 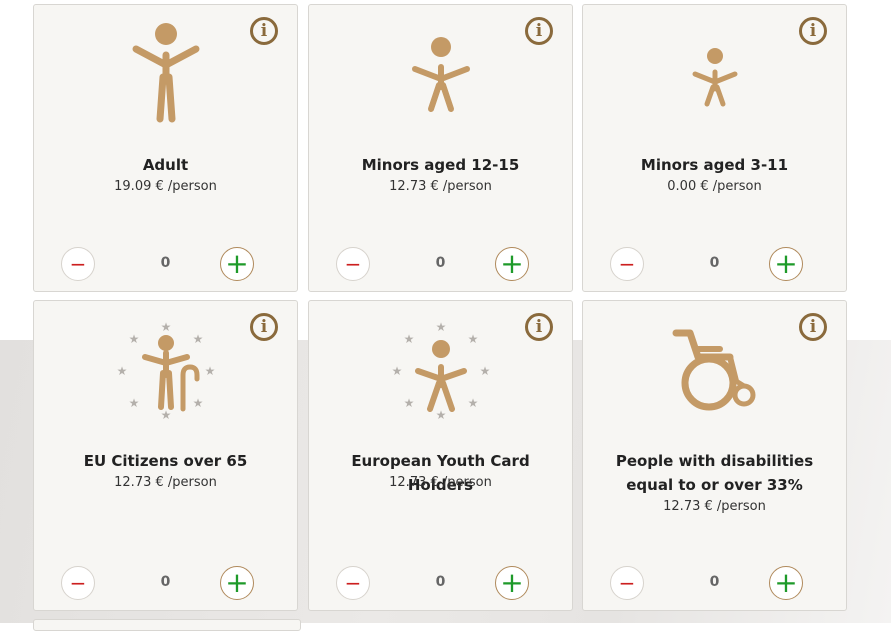 What do you see at coordinates (167, 625) in the screenshot?
I see `next-card-partial` at bounding box center [167, 625].